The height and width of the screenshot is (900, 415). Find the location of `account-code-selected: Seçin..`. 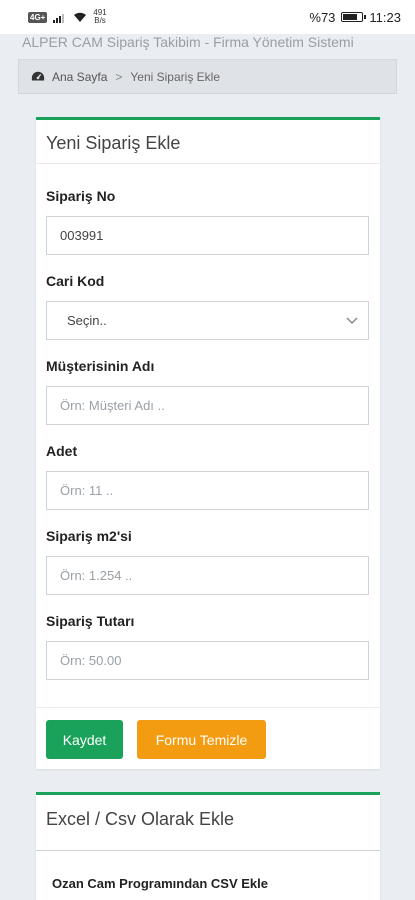

account-code-selected: Seçin.. is located at coordinates (87, 320).